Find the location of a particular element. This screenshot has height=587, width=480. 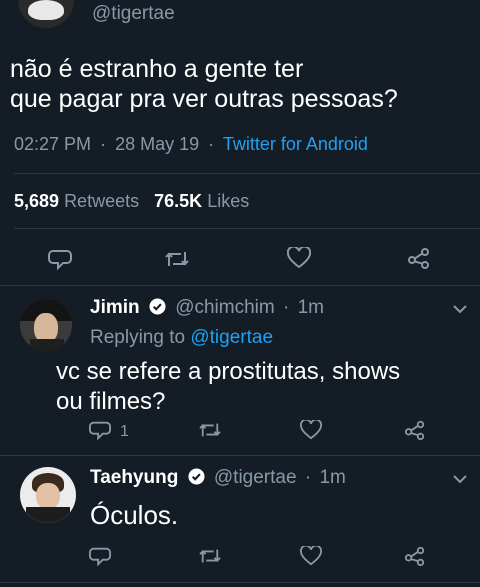

tweet-stats-row: 5,689 Retweets 76.5K Likes is located at coordinates (131, 201).